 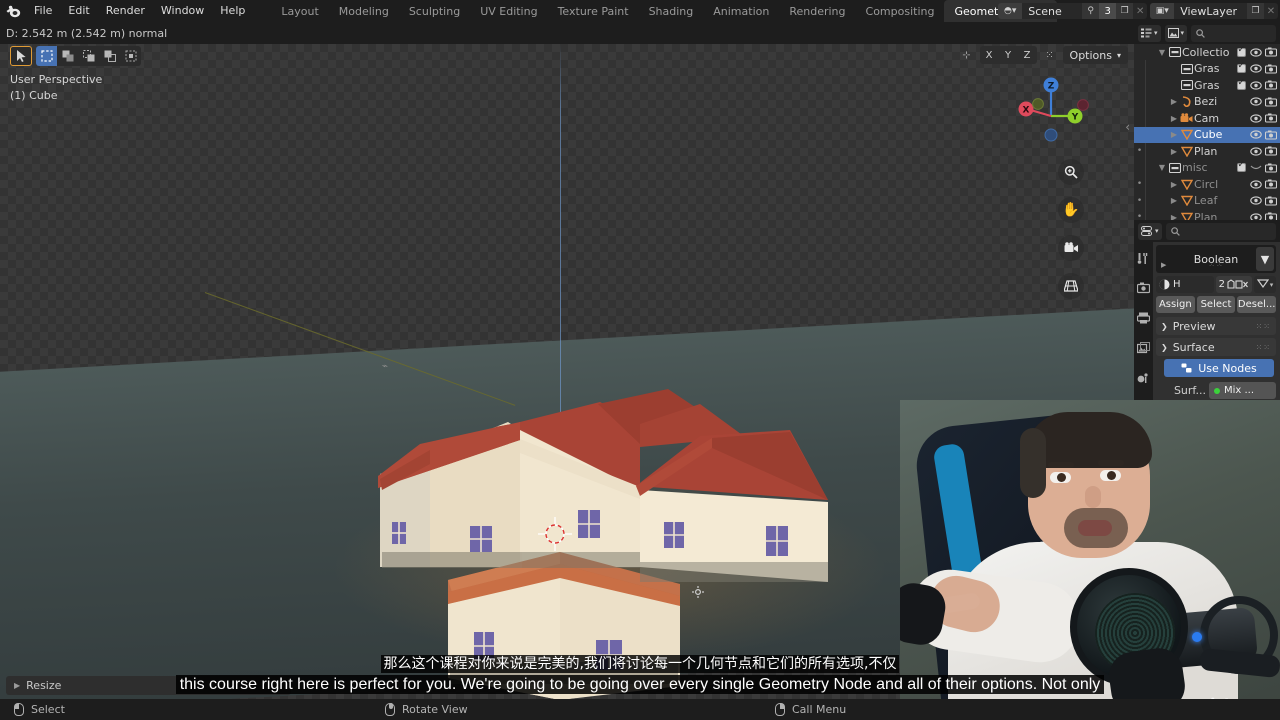 I want to click on view-layer-icon, so click(x=1144, y=348).